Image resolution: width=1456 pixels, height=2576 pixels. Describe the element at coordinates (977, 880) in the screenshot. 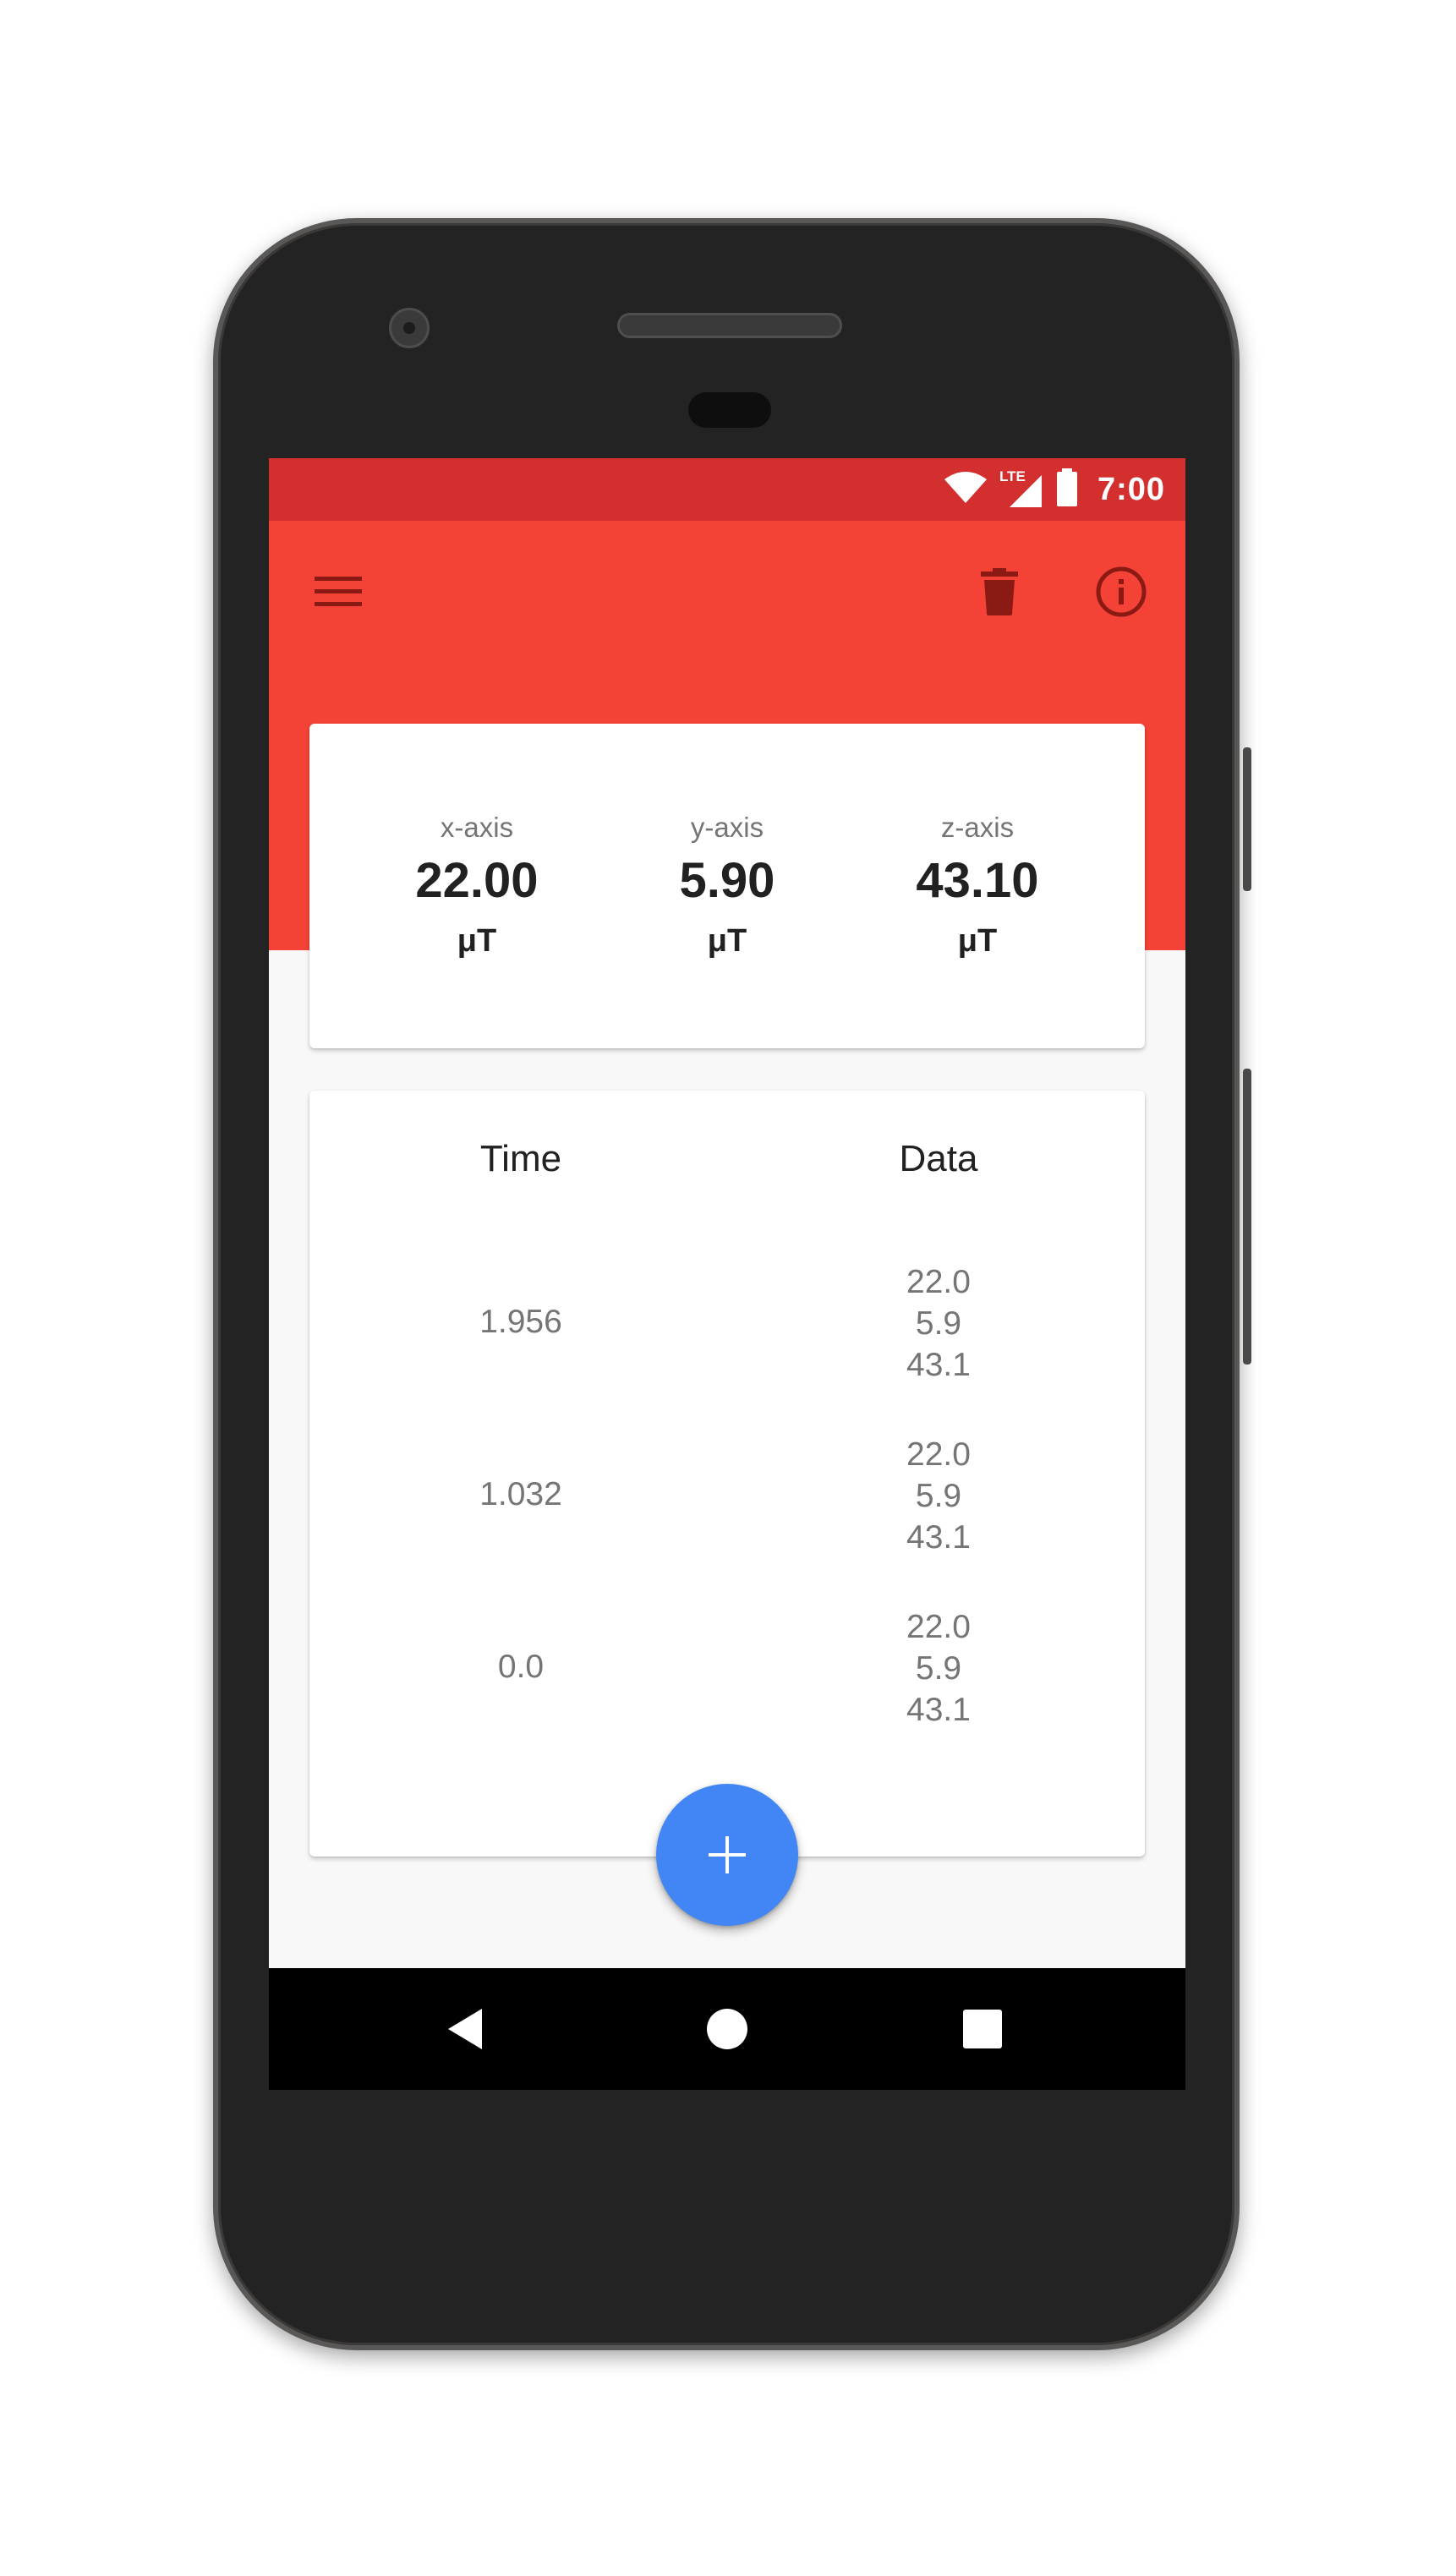

I see `axis-value: 43.10` at that location.